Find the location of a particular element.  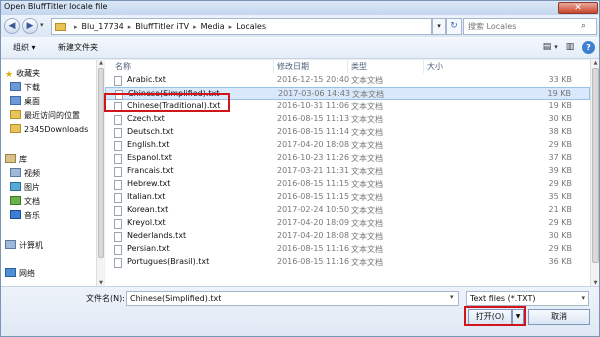

refresh-icon: ↻ is located at coordinates (454, 26).